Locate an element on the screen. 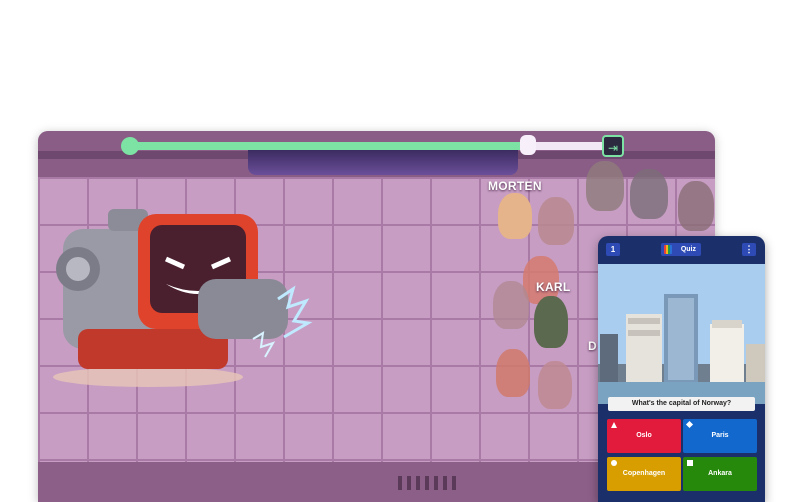 This screenshot has height=502, width=806. circle-icon is located at coordinates (614, 463).